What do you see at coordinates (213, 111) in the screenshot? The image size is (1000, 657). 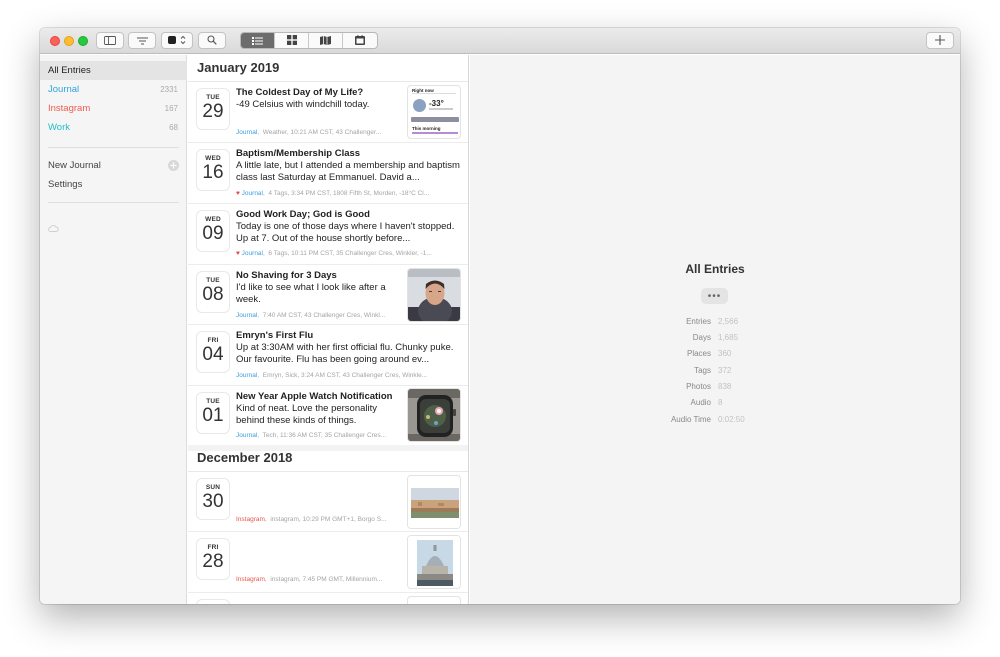 I see `day-number: 29` at bounding box center [213, 111].